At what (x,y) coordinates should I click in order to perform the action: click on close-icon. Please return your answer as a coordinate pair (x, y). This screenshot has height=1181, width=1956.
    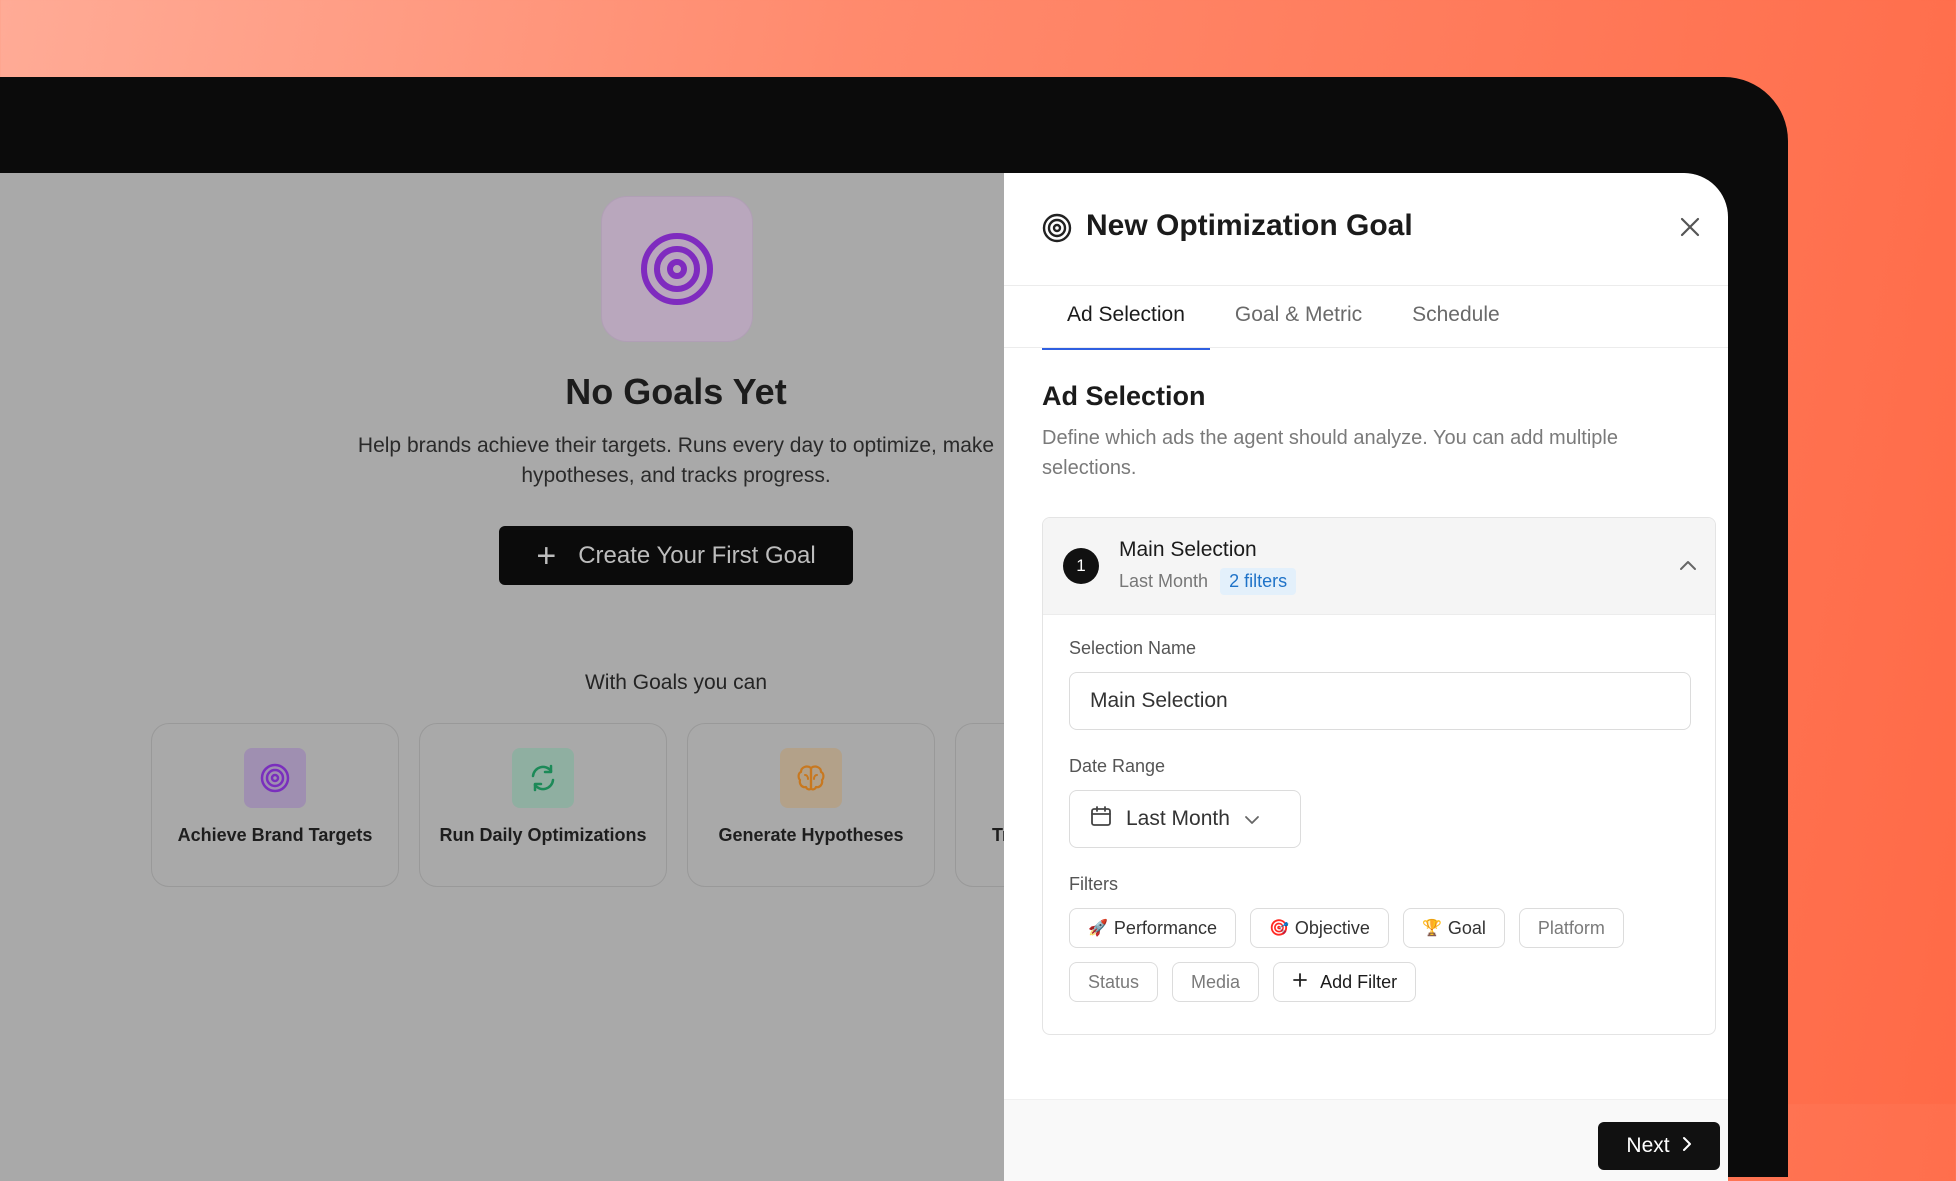
    Looking at the image, I should click on (1690, 227).